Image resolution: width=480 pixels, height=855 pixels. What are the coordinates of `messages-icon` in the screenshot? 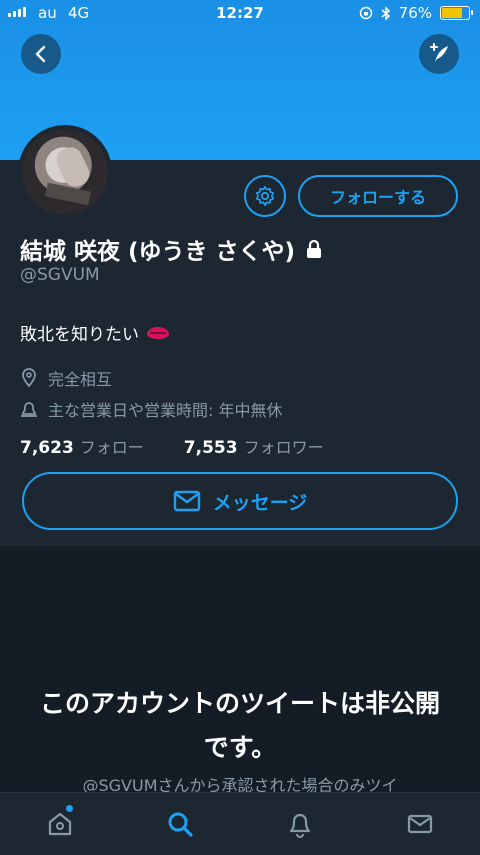 It's located at (420, 824).